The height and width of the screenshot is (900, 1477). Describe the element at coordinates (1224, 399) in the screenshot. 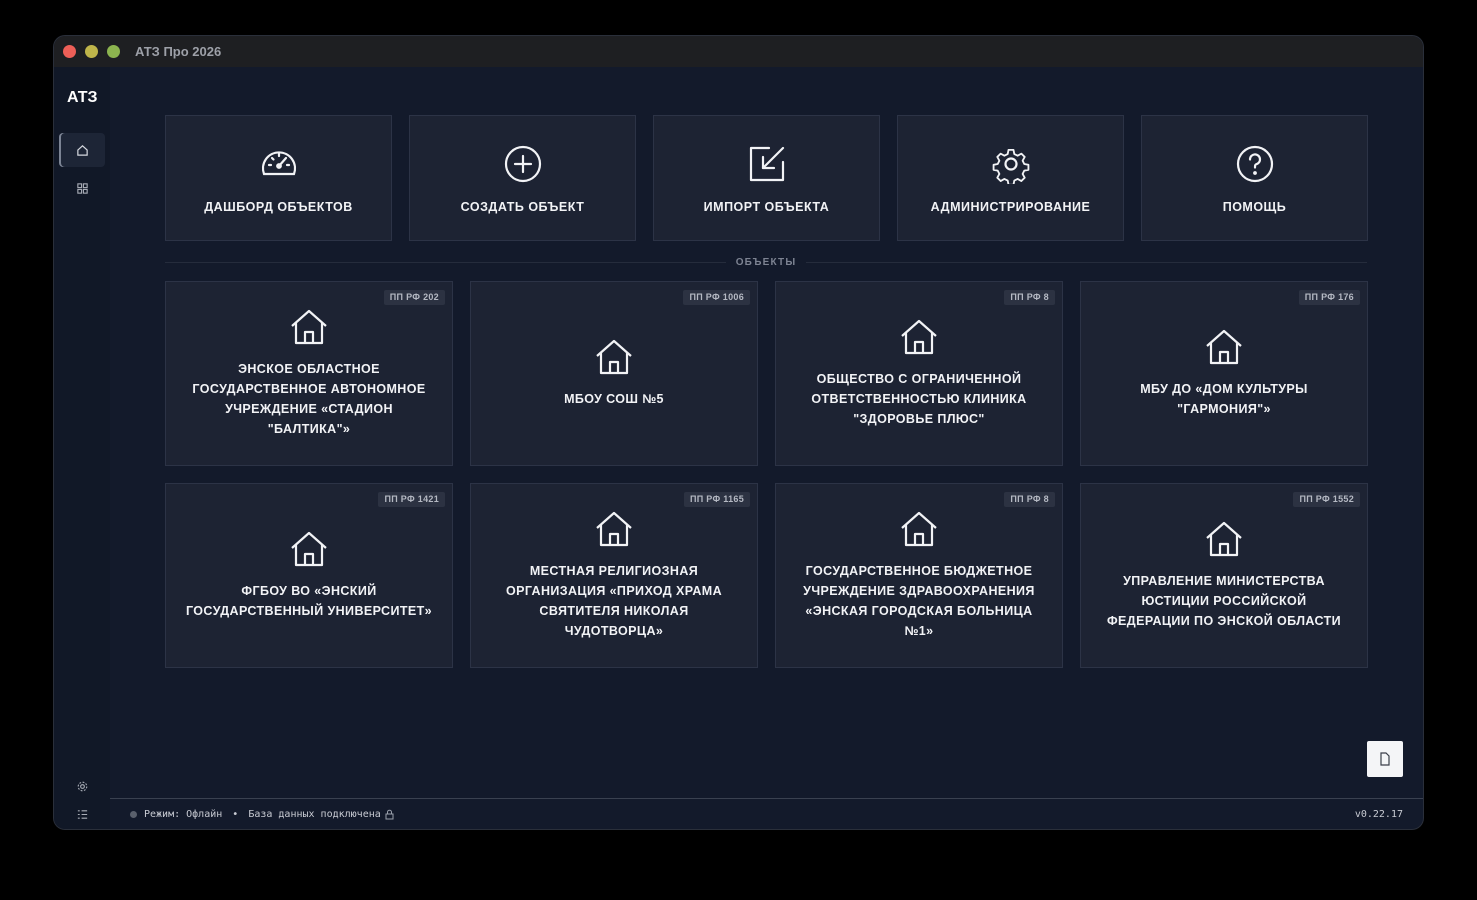

I see `object-name: МБУ ДО «ДОМ КУЛЬТУРЫ "ГАРМОНИЯ"»` at that location.